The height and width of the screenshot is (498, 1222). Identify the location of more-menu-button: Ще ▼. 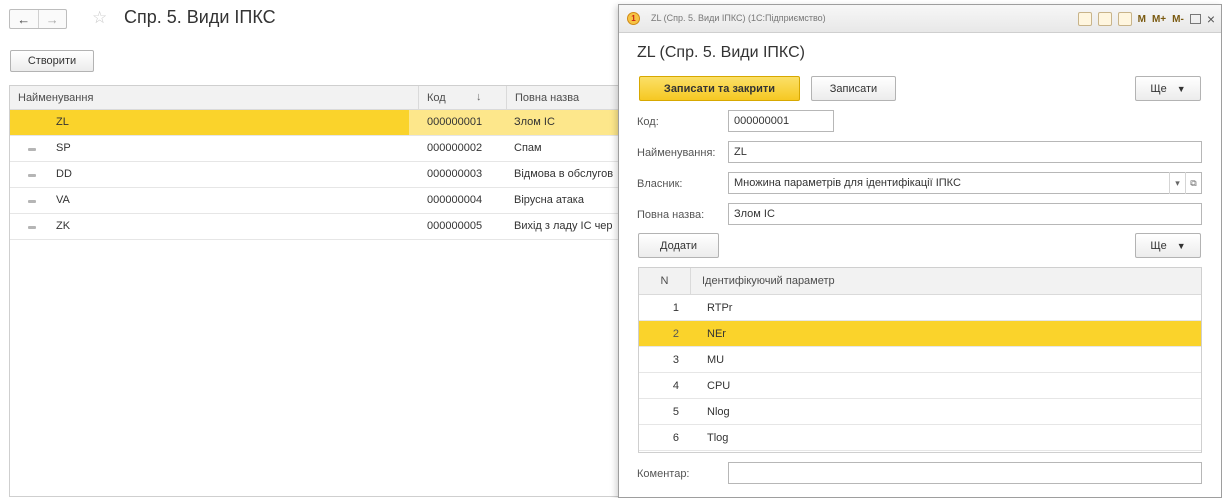
(1168, 88).